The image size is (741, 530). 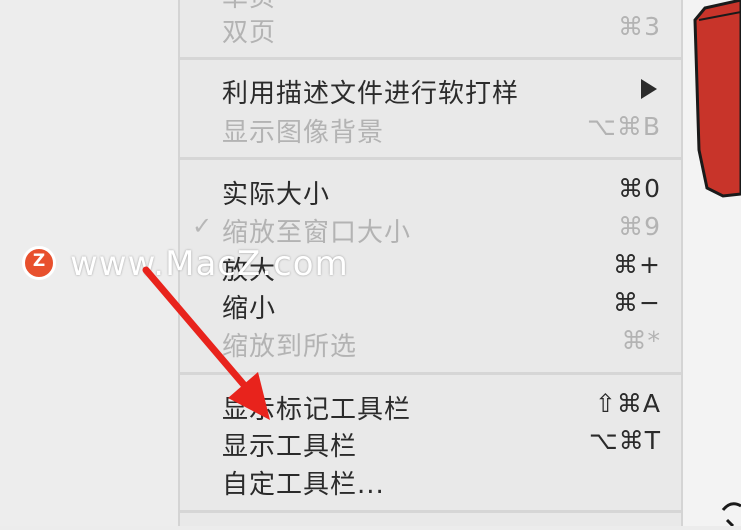 I want to click on menu-item-shortcut: ⌘1, so click(x=639, y=3).